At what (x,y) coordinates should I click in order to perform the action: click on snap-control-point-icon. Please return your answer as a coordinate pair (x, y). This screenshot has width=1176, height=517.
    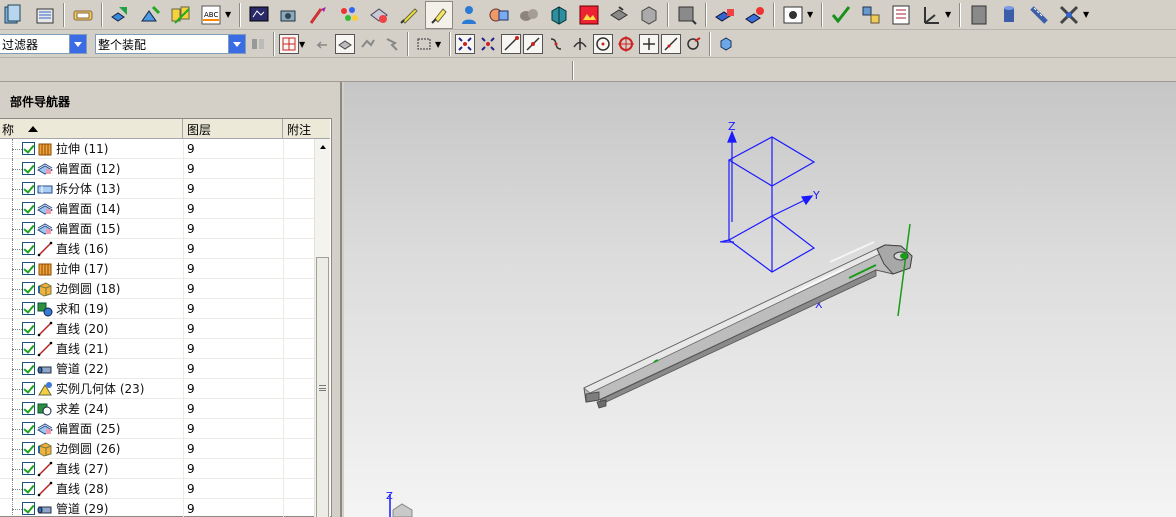
    Looking at the image, I should click on (556, 44).